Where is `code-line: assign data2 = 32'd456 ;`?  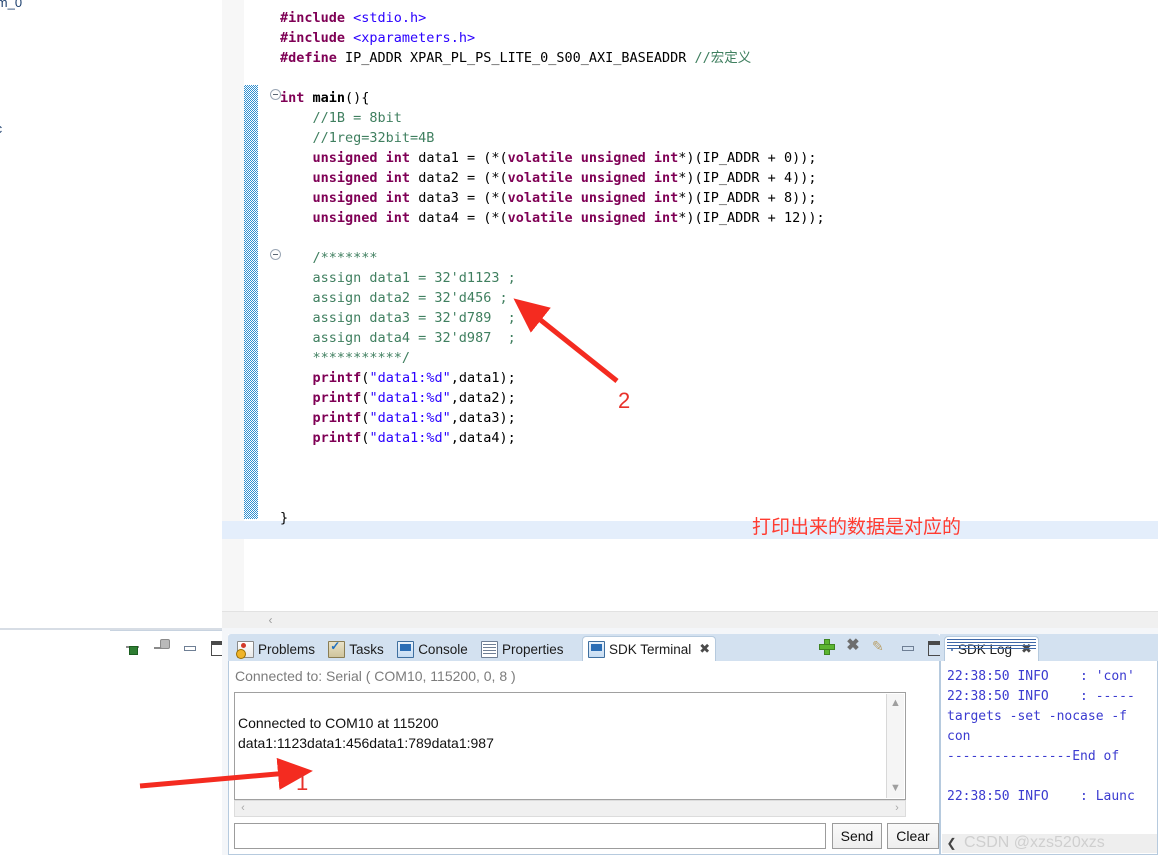 code-line: assign data2 = 32'd456 ; is located at coordinates (394, 298).